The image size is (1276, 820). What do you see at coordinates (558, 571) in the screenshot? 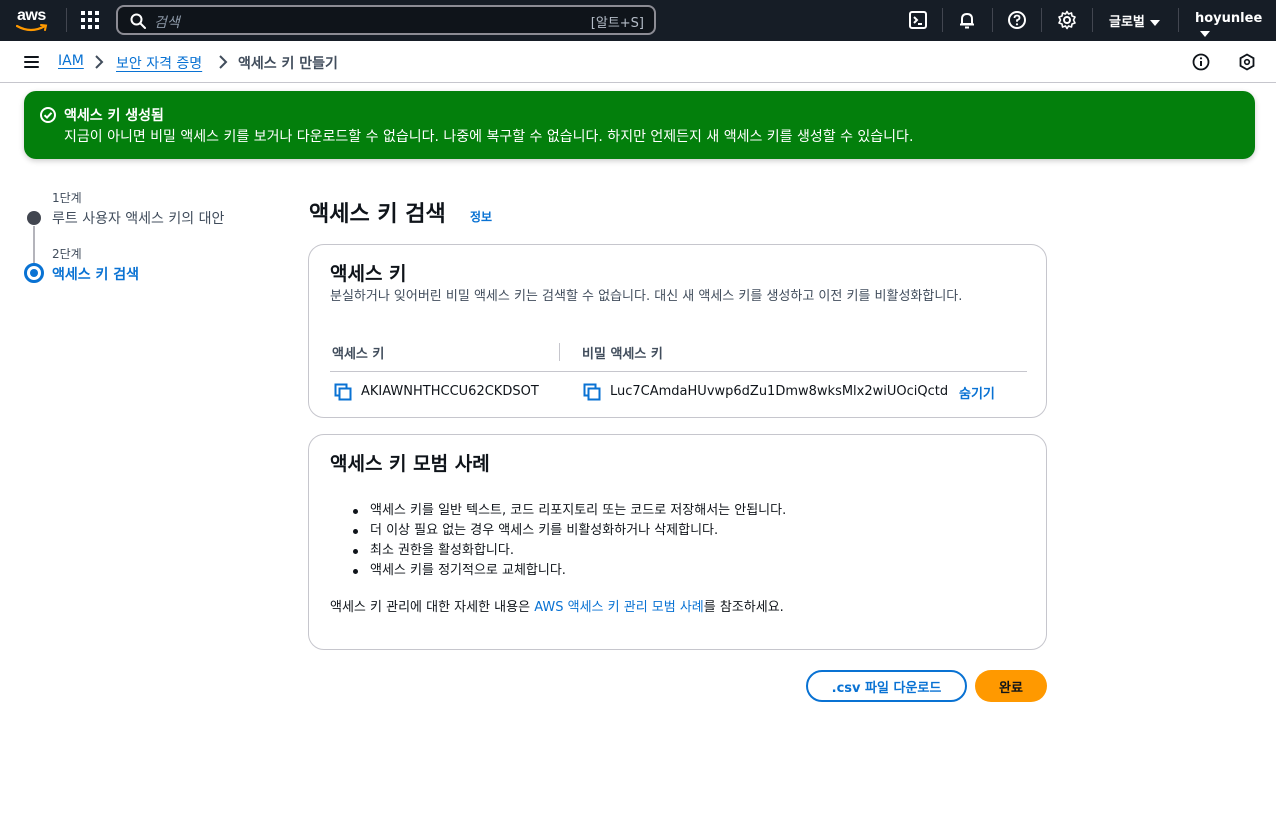
I see `list-item: 액세스 키를 정기적으로 교체합니다.` at bounding box center [558, 571].